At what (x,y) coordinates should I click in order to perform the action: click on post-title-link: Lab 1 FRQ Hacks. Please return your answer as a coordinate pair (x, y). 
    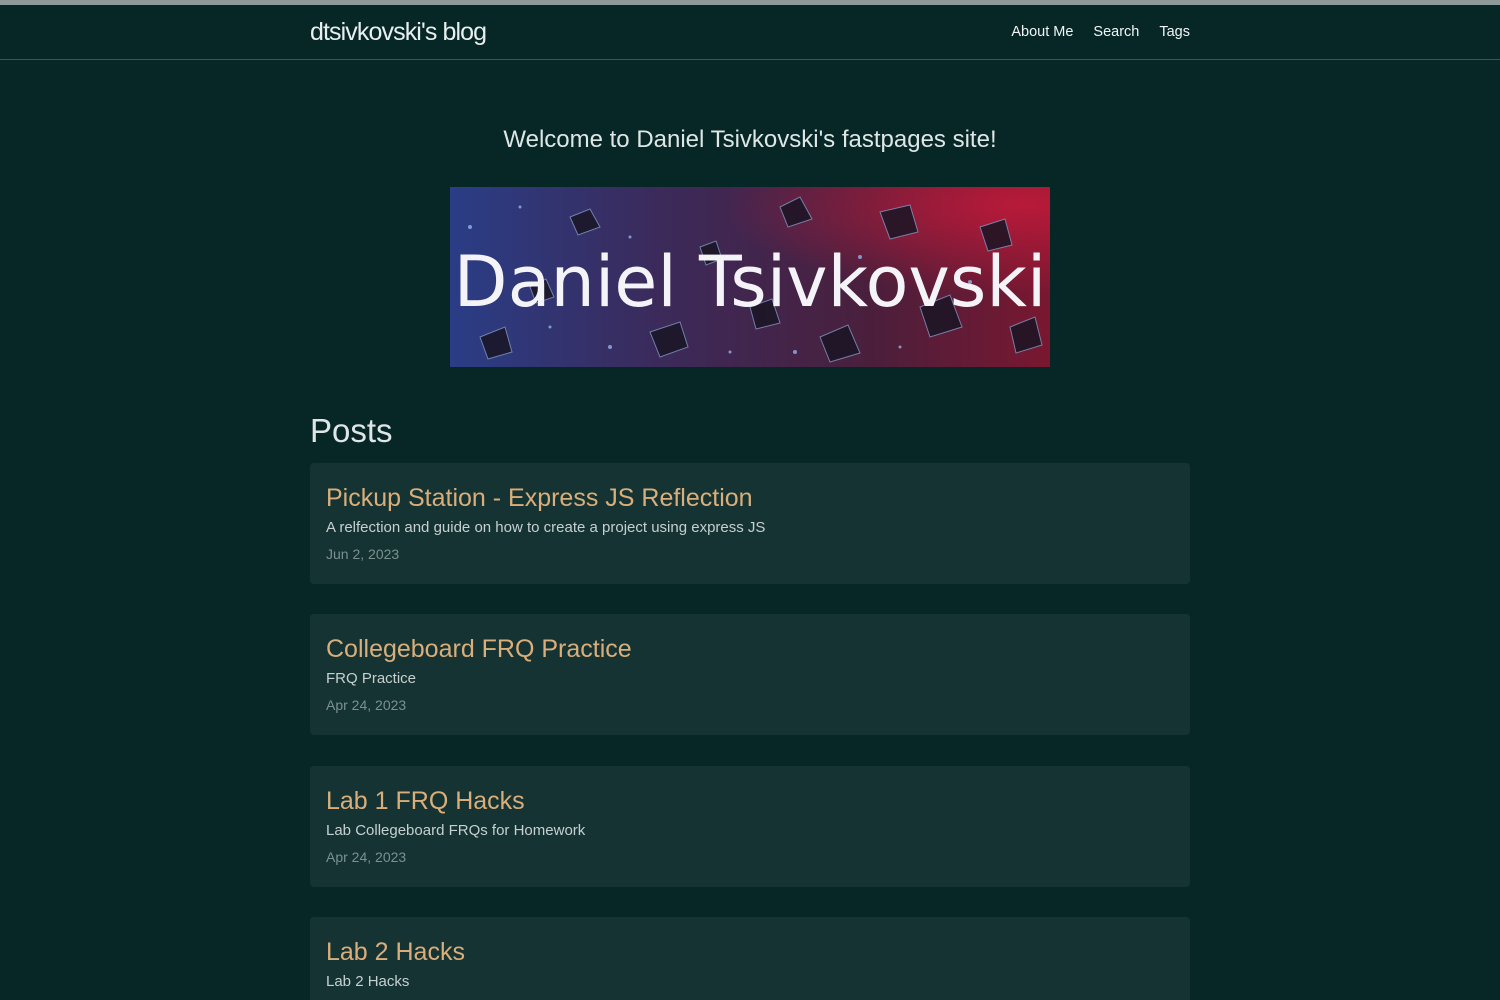
    Looking at the image, I should click on (425, 801).